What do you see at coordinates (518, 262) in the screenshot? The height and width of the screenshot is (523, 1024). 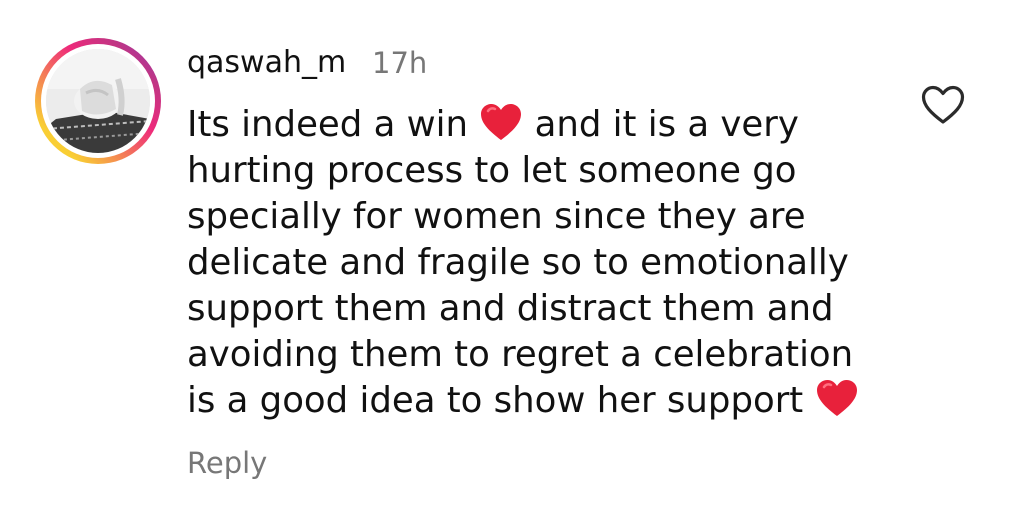 I see `comment-line: delicate and fragile so to emotionally` at bounding box center [518, 262].